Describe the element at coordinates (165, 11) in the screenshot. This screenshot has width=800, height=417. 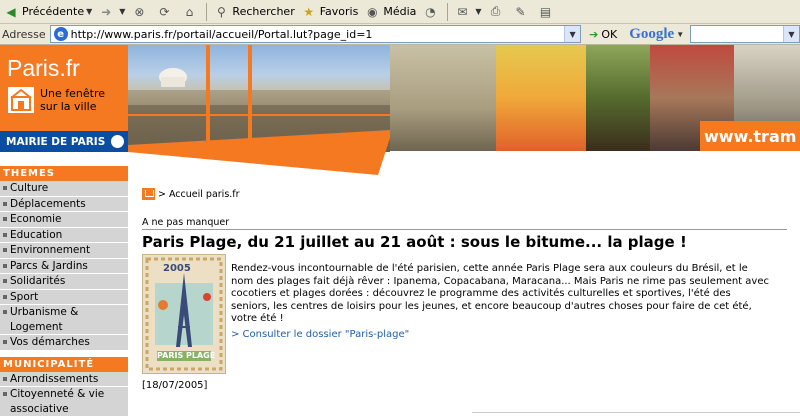
I see `refresh-button: ⟳` at that location.